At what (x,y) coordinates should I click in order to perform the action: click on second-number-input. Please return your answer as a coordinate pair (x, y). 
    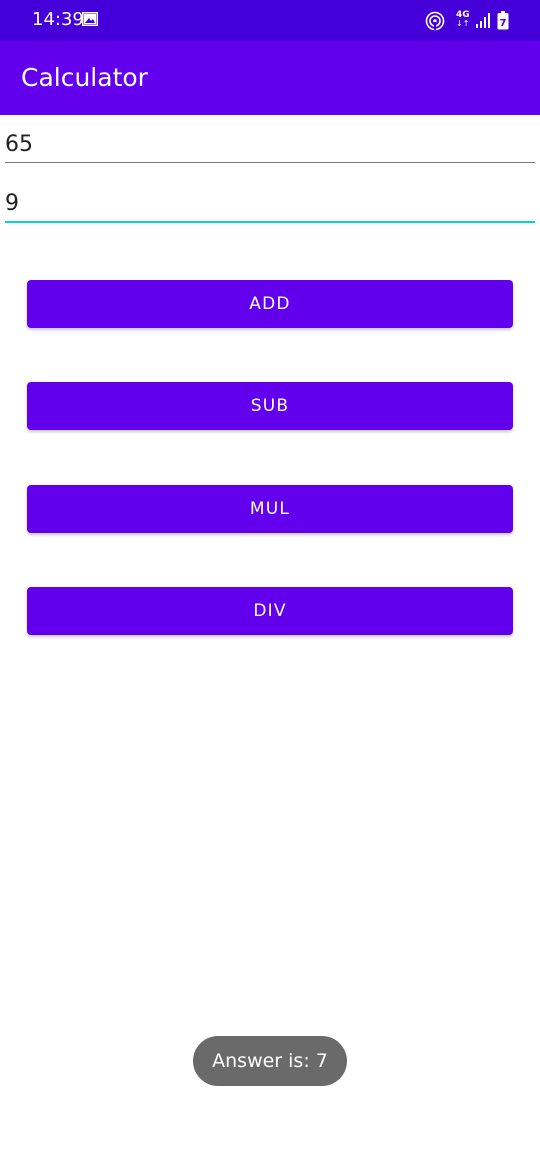
    Looking at the image, I should click on (270, 203).